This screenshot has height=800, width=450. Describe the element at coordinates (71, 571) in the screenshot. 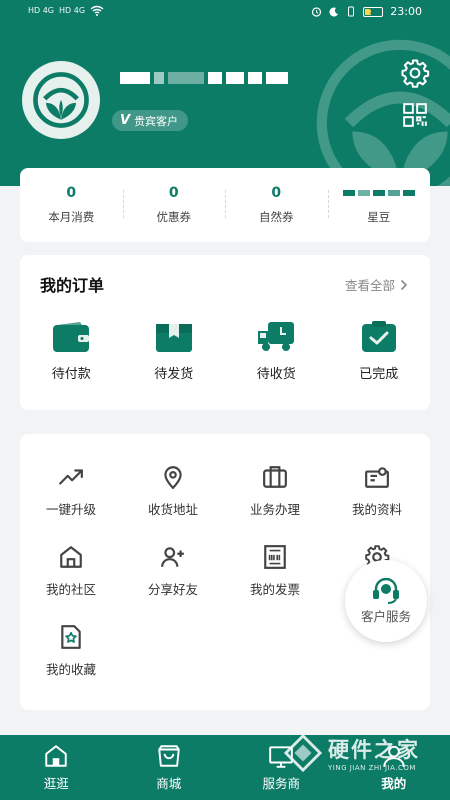

I see `service-community: 我的社区` at that location.